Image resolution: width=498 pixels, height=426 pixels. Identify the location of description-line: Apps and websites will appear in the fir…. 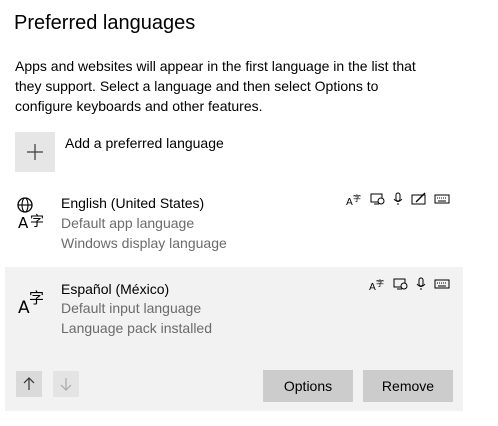
(215, 66).